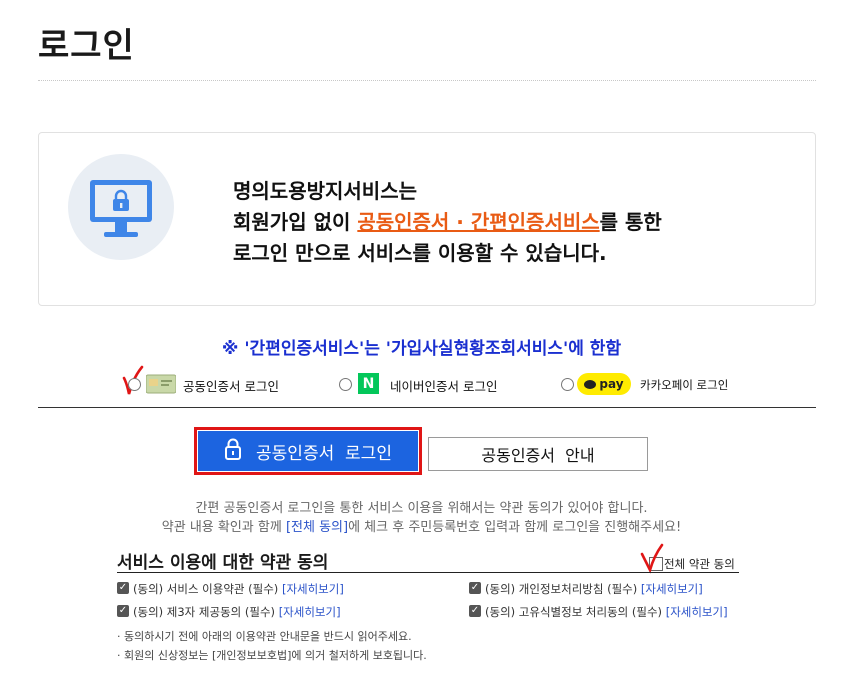 This screenshot has width=843, height=694. What do you see at coordinates (475, 588) in the screenshot?
I see `term-checkbox-privacy: ✓` at bounding box center [475, 588].